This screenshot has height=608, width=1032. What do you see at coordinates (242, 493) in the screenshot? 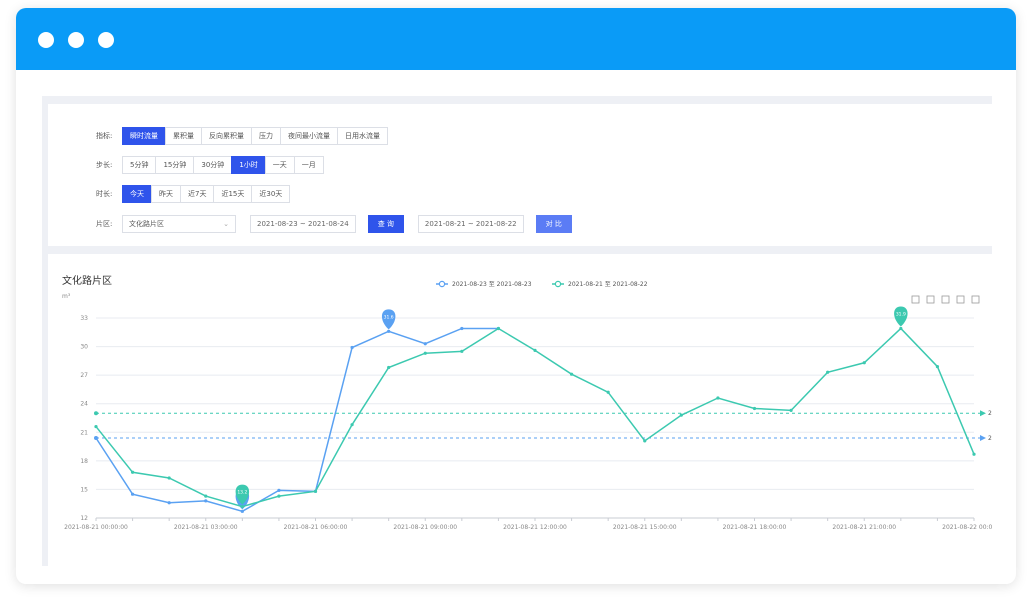
I see `value-pin-label: 13.2` at bounding box center [242, 493].